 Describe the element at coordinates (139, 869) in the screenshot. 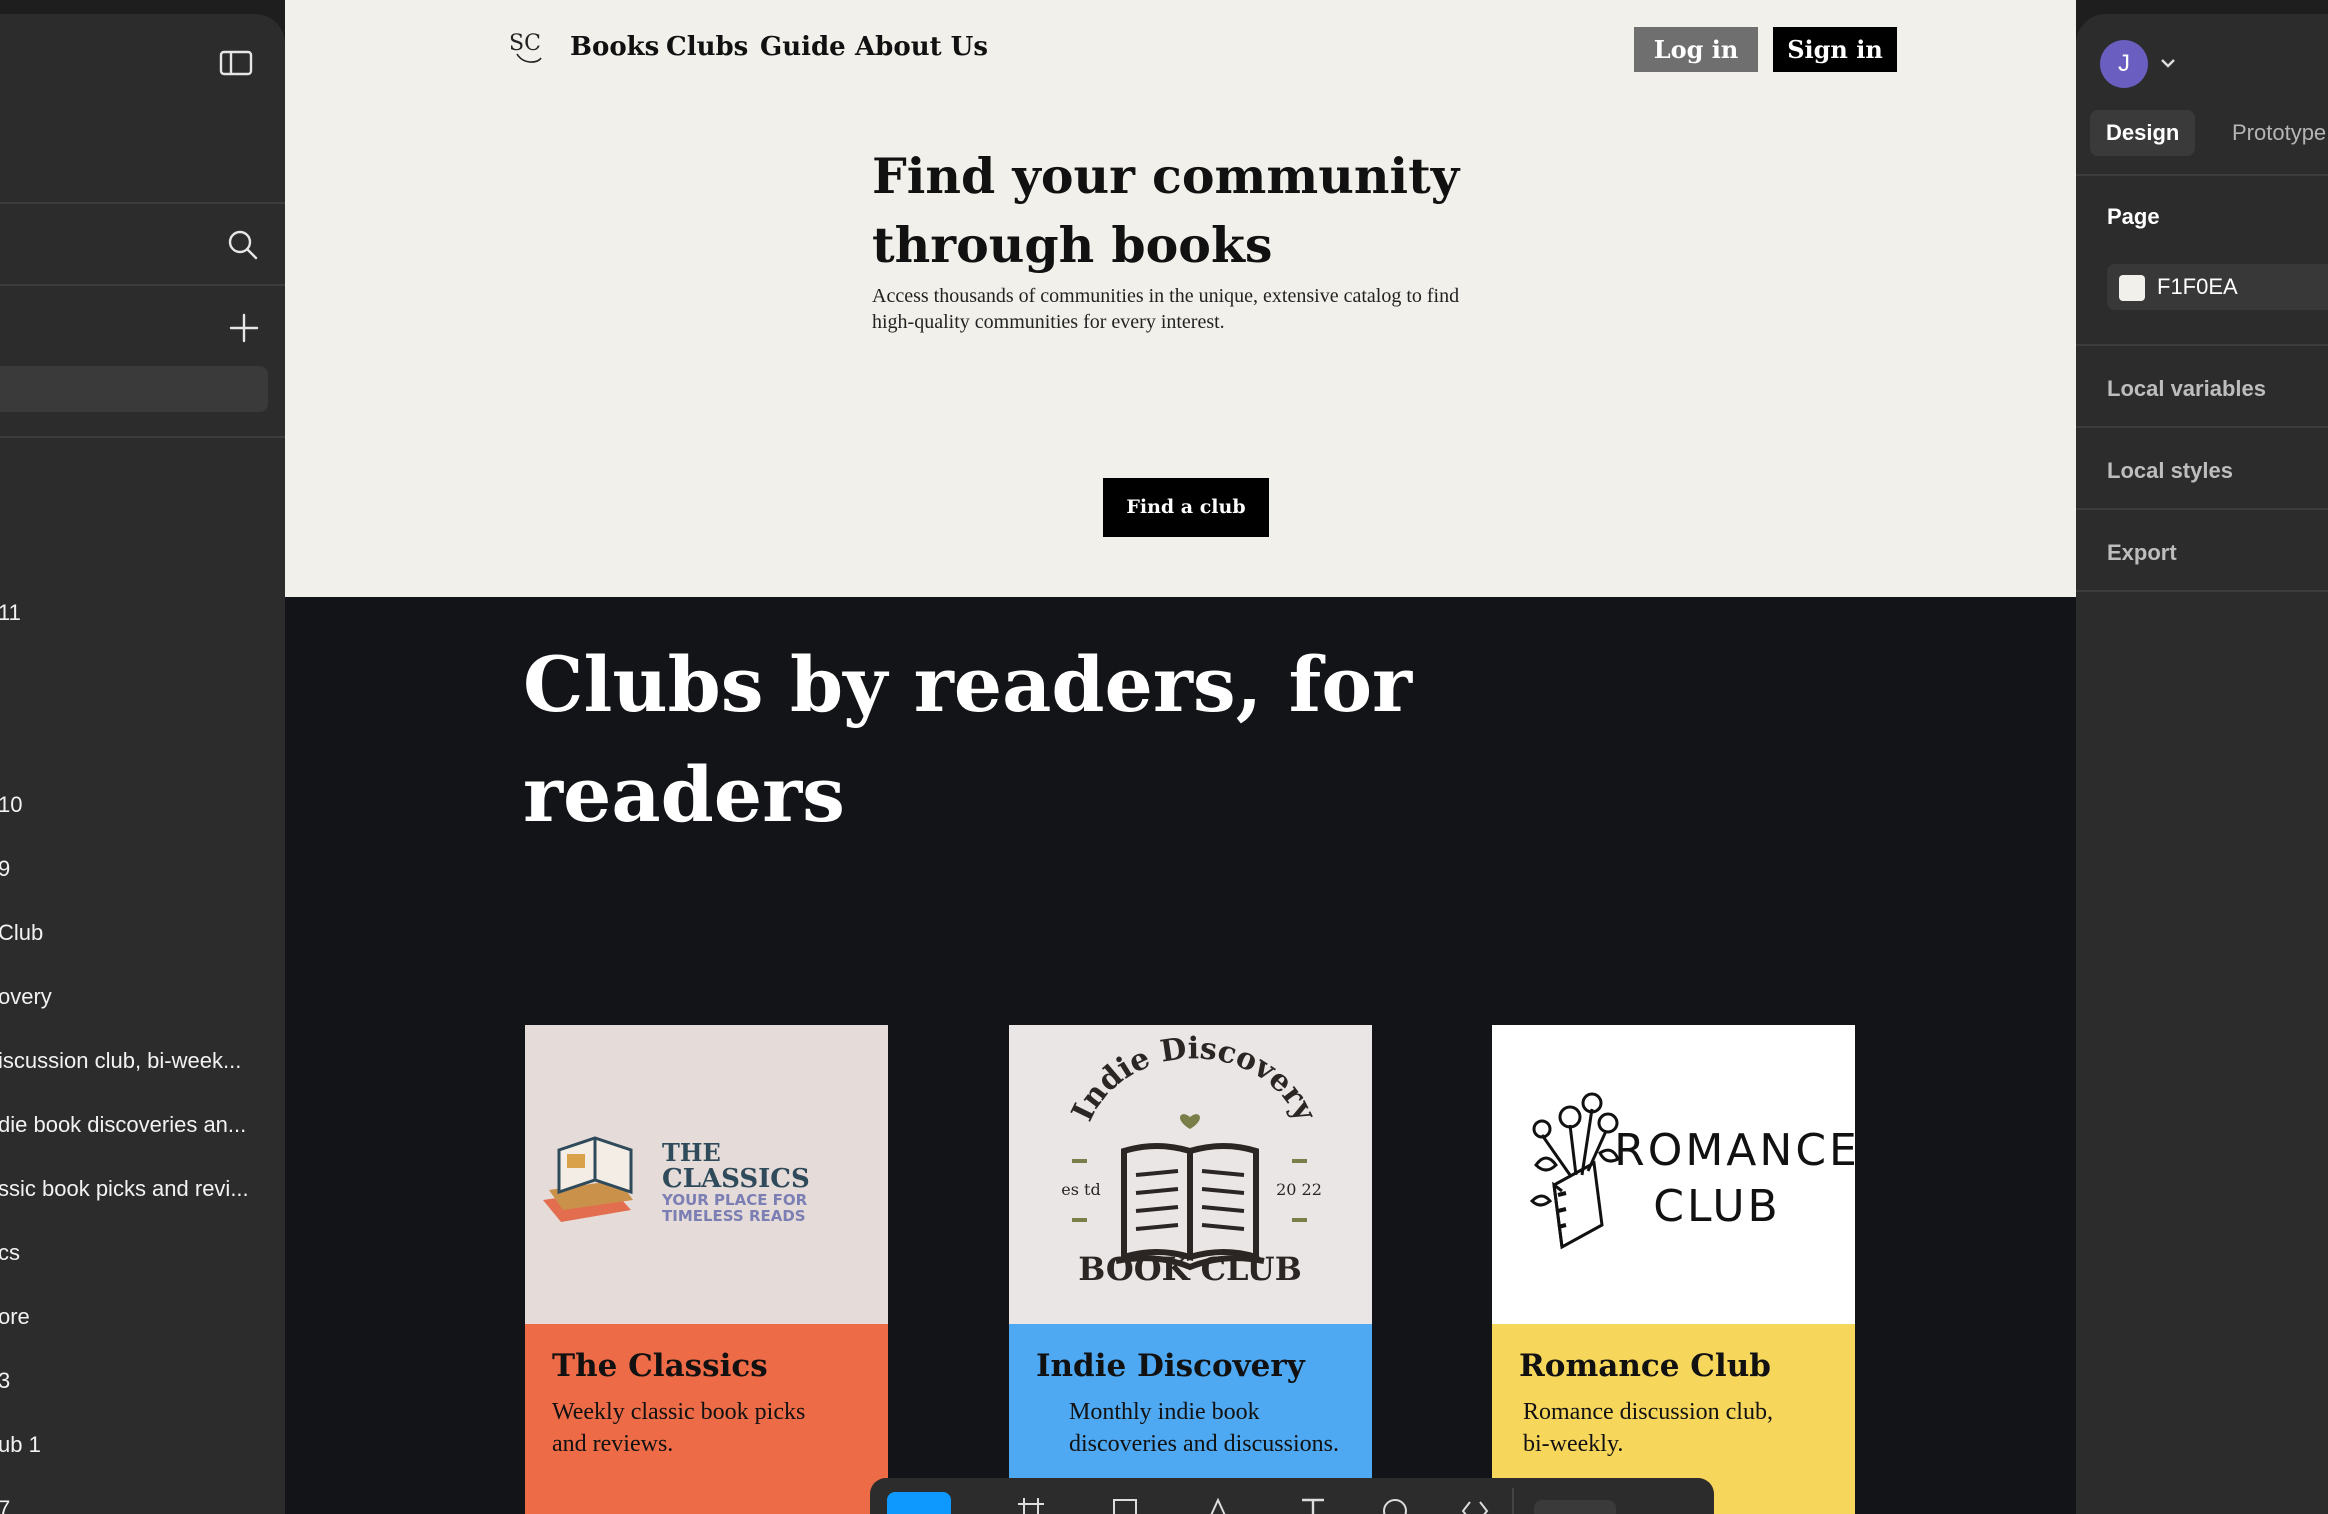

I see `layer-row: 9` at that location.